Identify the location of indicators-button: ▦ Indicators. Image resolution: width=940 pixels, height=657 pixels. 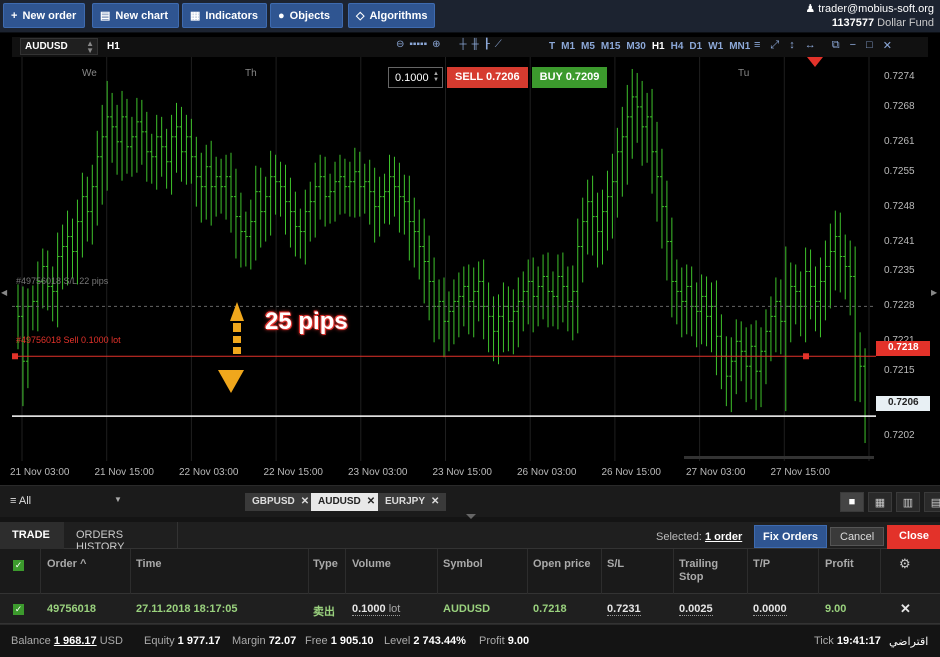
(224, 15).